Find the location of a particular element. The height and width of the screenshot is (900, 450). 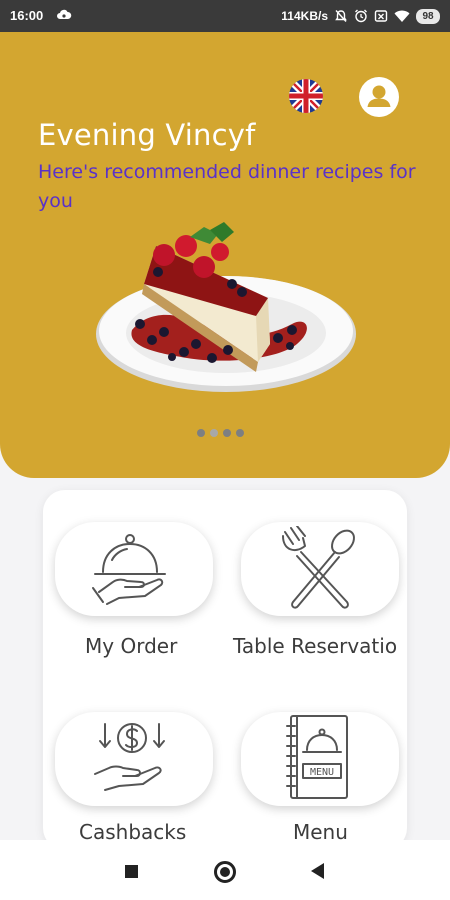

carousel-dot-active is located at coordinates (214, 433).